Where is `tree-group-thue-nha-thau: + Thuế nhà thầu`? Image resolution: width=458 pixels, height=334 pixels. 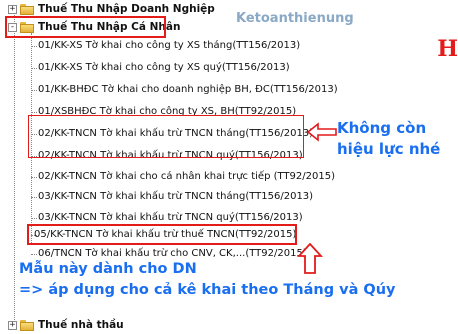
tree-group-thue-nha-thau: + Thuế nhà thầu is located at coordinates (66, 325).